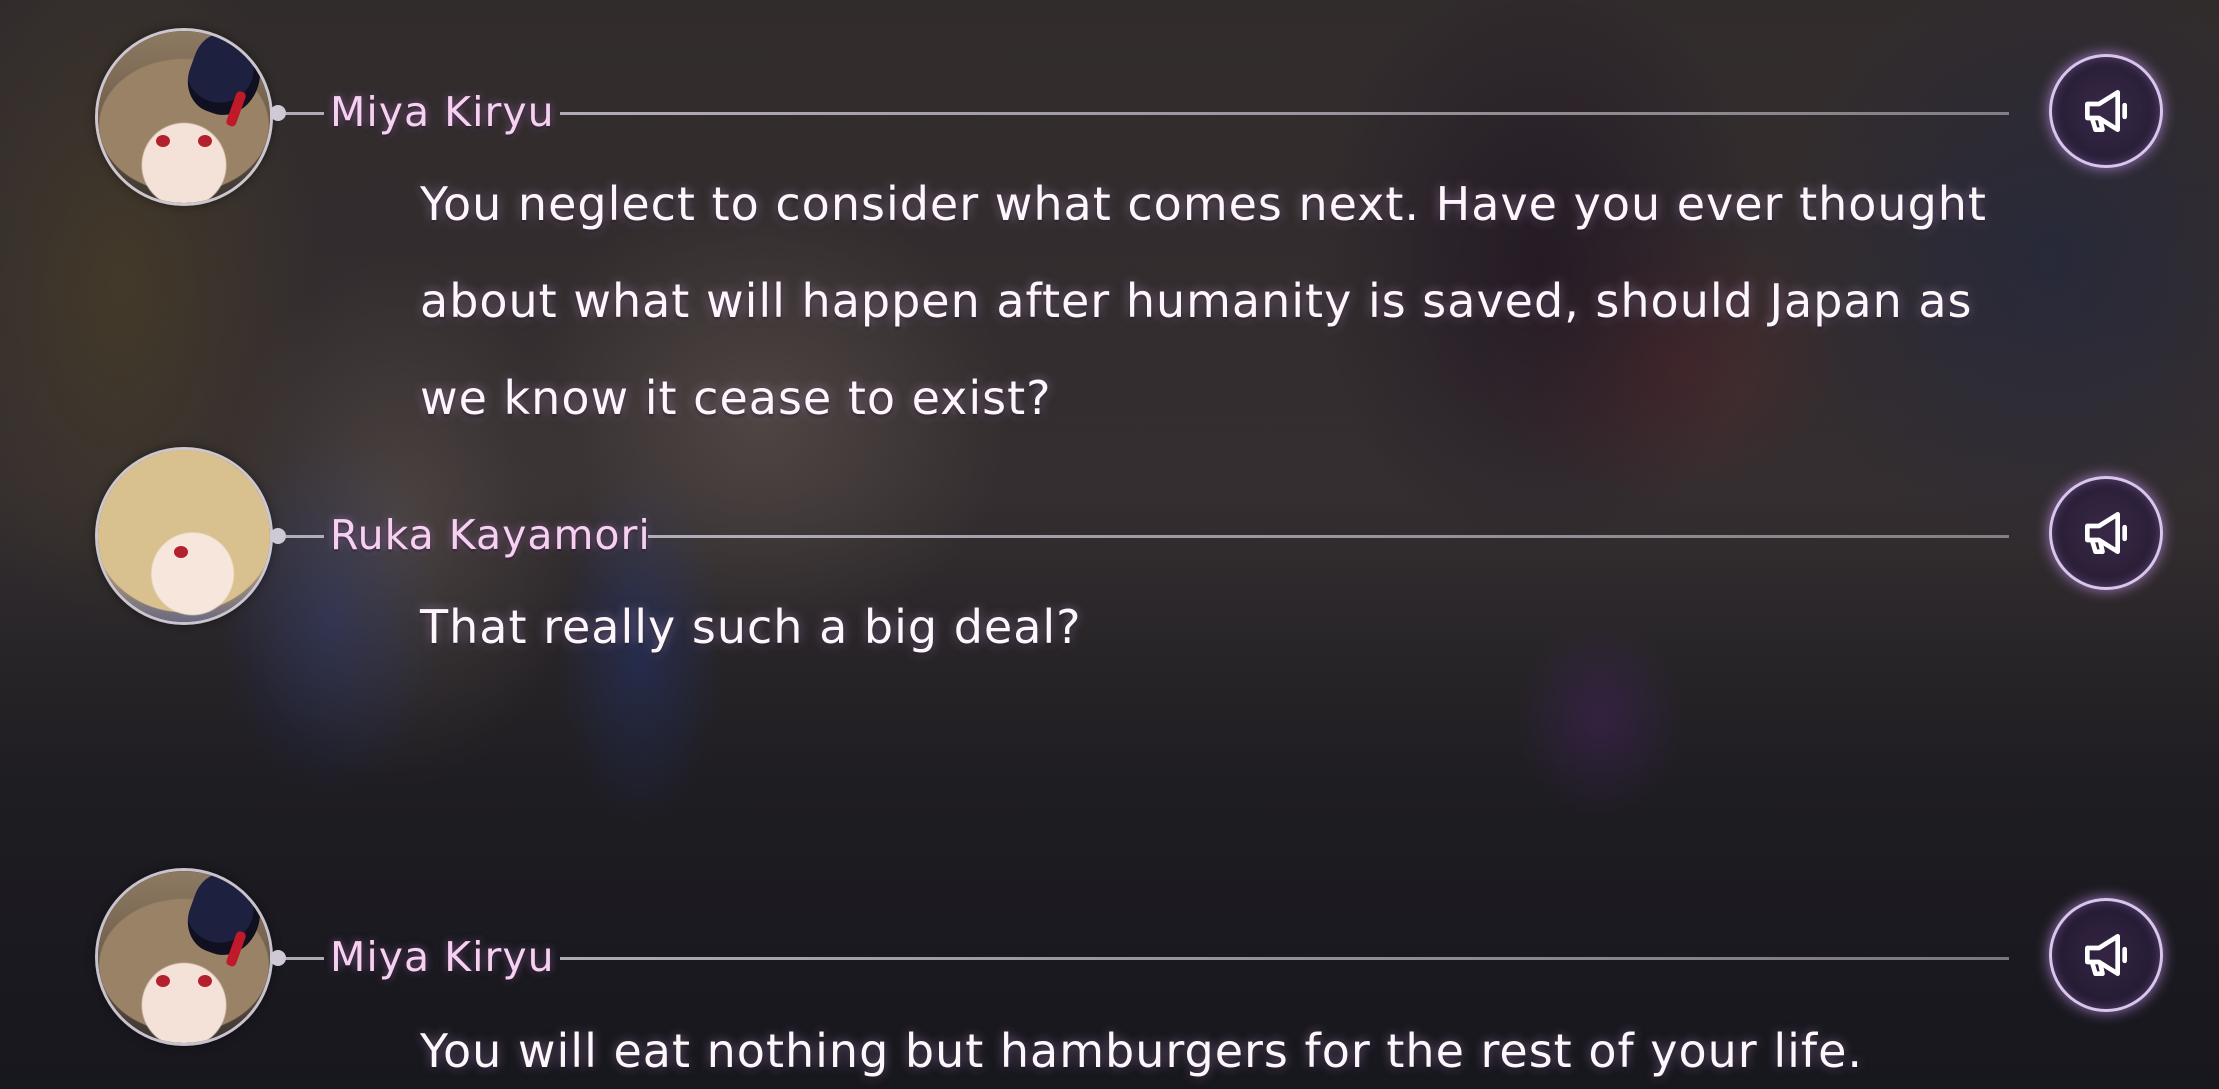 This screenshot has width=2219, height=1089. What do you see at coordinates (736, 398) in the screenshot?
I see `dialogue-line: we know it cease to exist?` at bounding box center [736, 398].